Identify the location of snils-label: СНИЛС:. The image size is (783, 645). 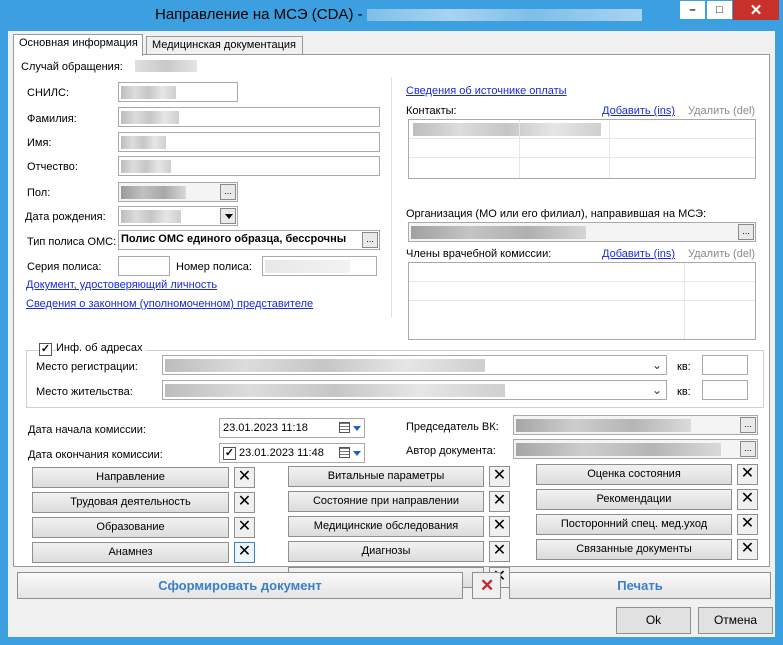
(48, 93).